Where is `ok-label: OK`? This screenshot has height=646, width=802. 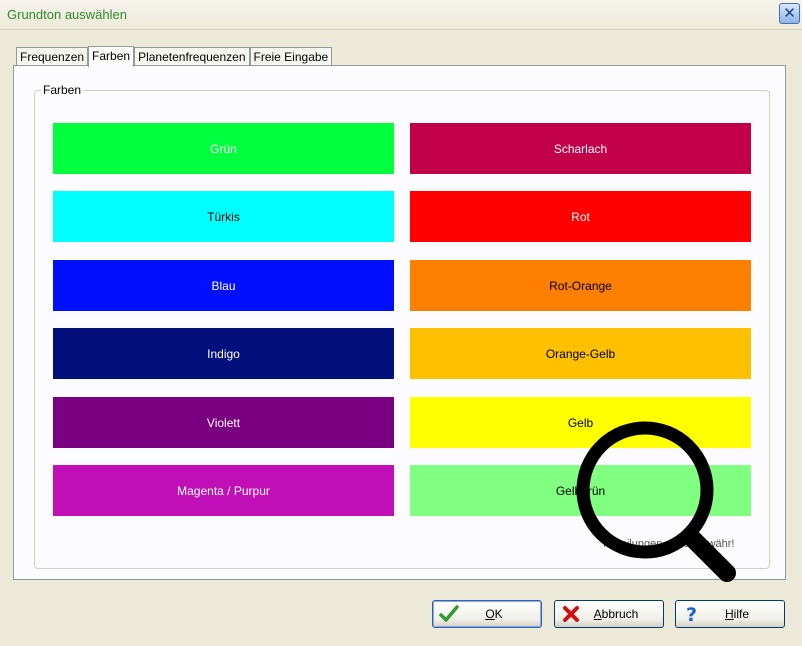
ok-label: OK is located at coordinates (494, 614).